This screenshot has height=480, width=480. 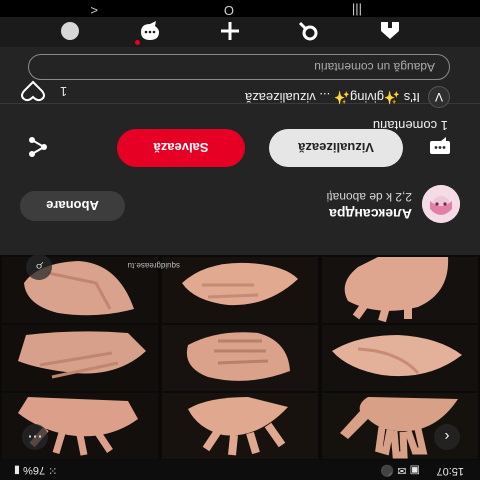 What do you see at coordinates (94, 10) in the screenshot?
I see `system-back-button: <` at bounding box center [94, 10].